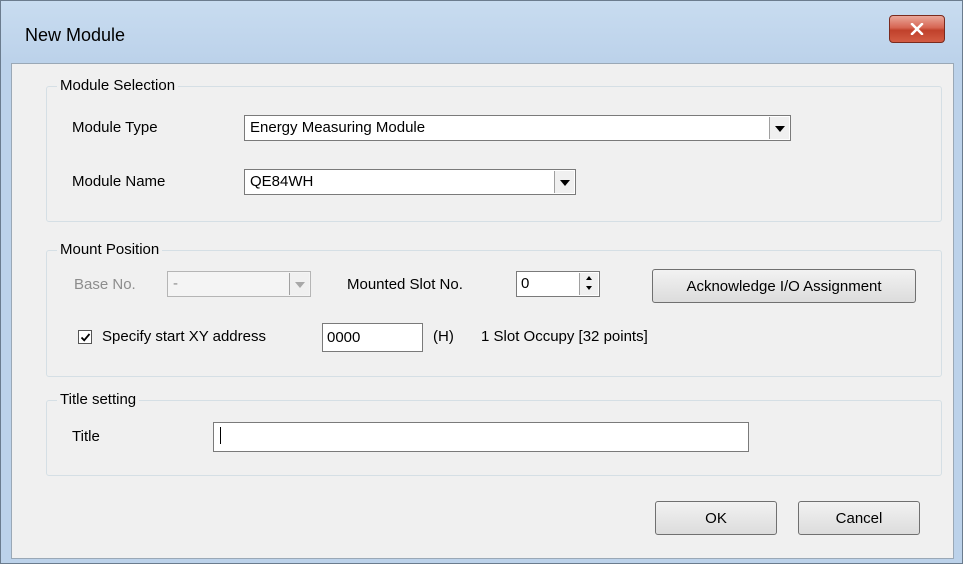  What do you see at coordinates (75, 35) in the screenshot?
I see `window-title: New Module` at bounding box center [75, 35].